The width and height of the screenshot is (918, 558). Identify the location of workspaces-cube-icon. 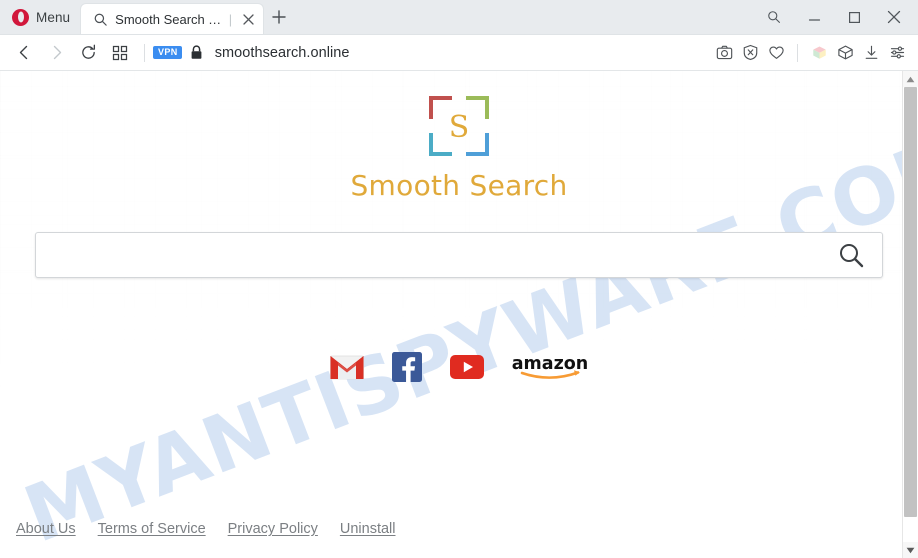
(845, 53).